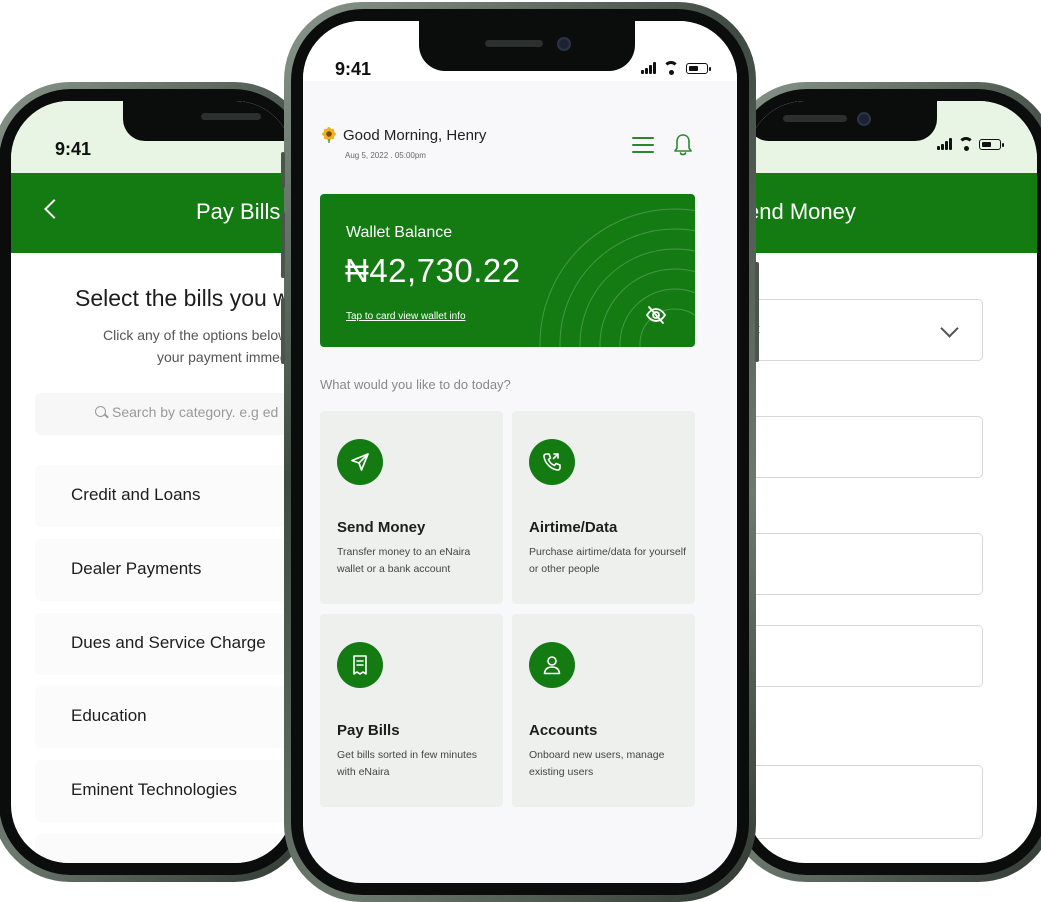 The image size is (1041, 902). I want to click on user-icon, so click(552, 665).